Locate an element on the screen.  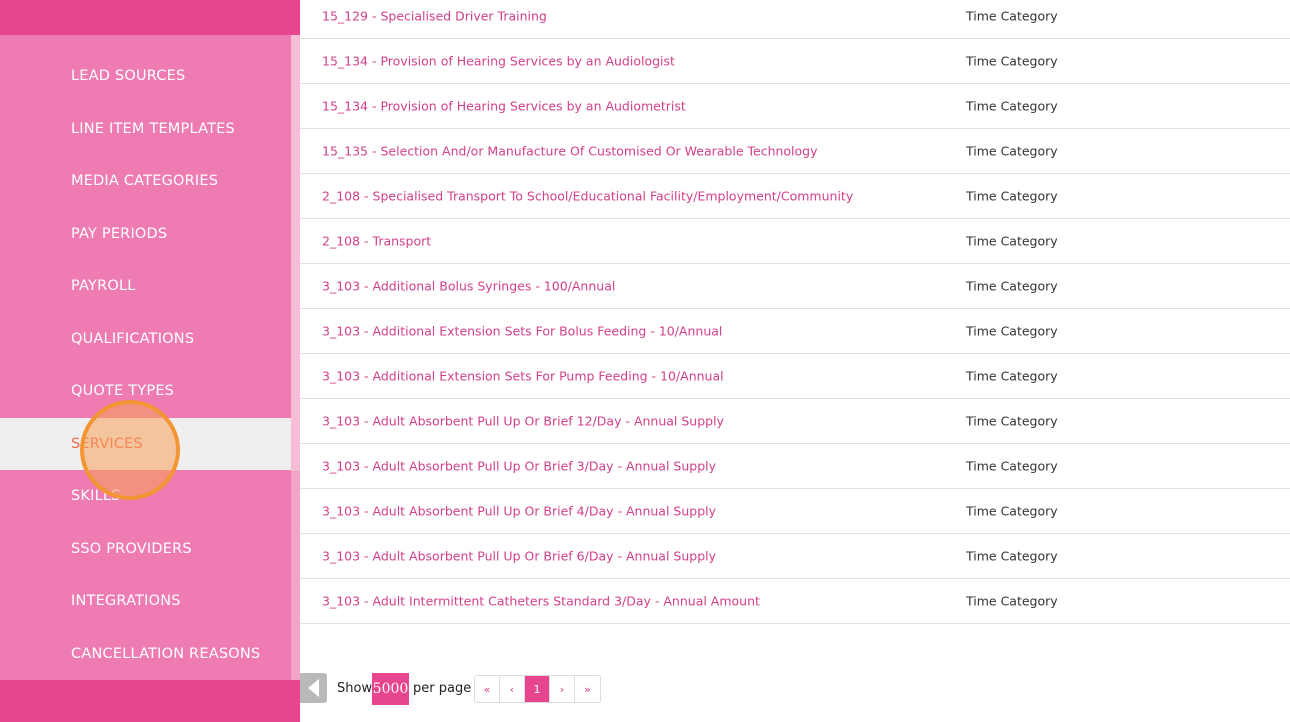
sidebar-item-qualifications: QUALIFICATIONS is located at coordinates (145, 339).